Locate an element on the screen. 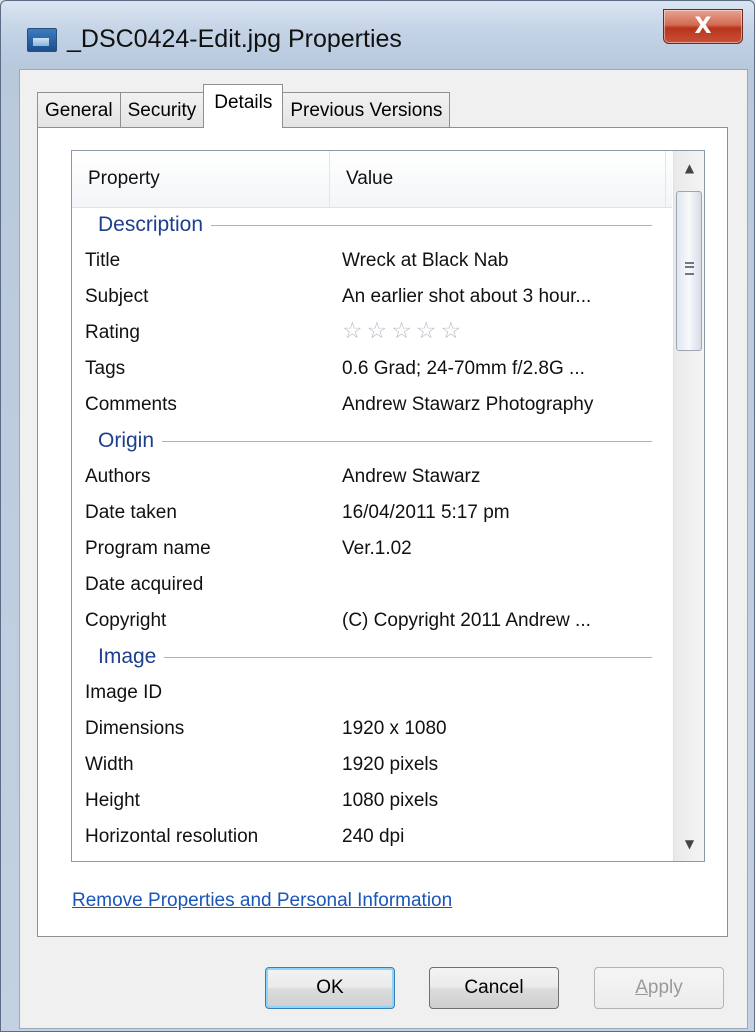 Image resolution: width=755 pixels, height=1032 pixels. property-name: Image ID is located at coordinates (124, 692).